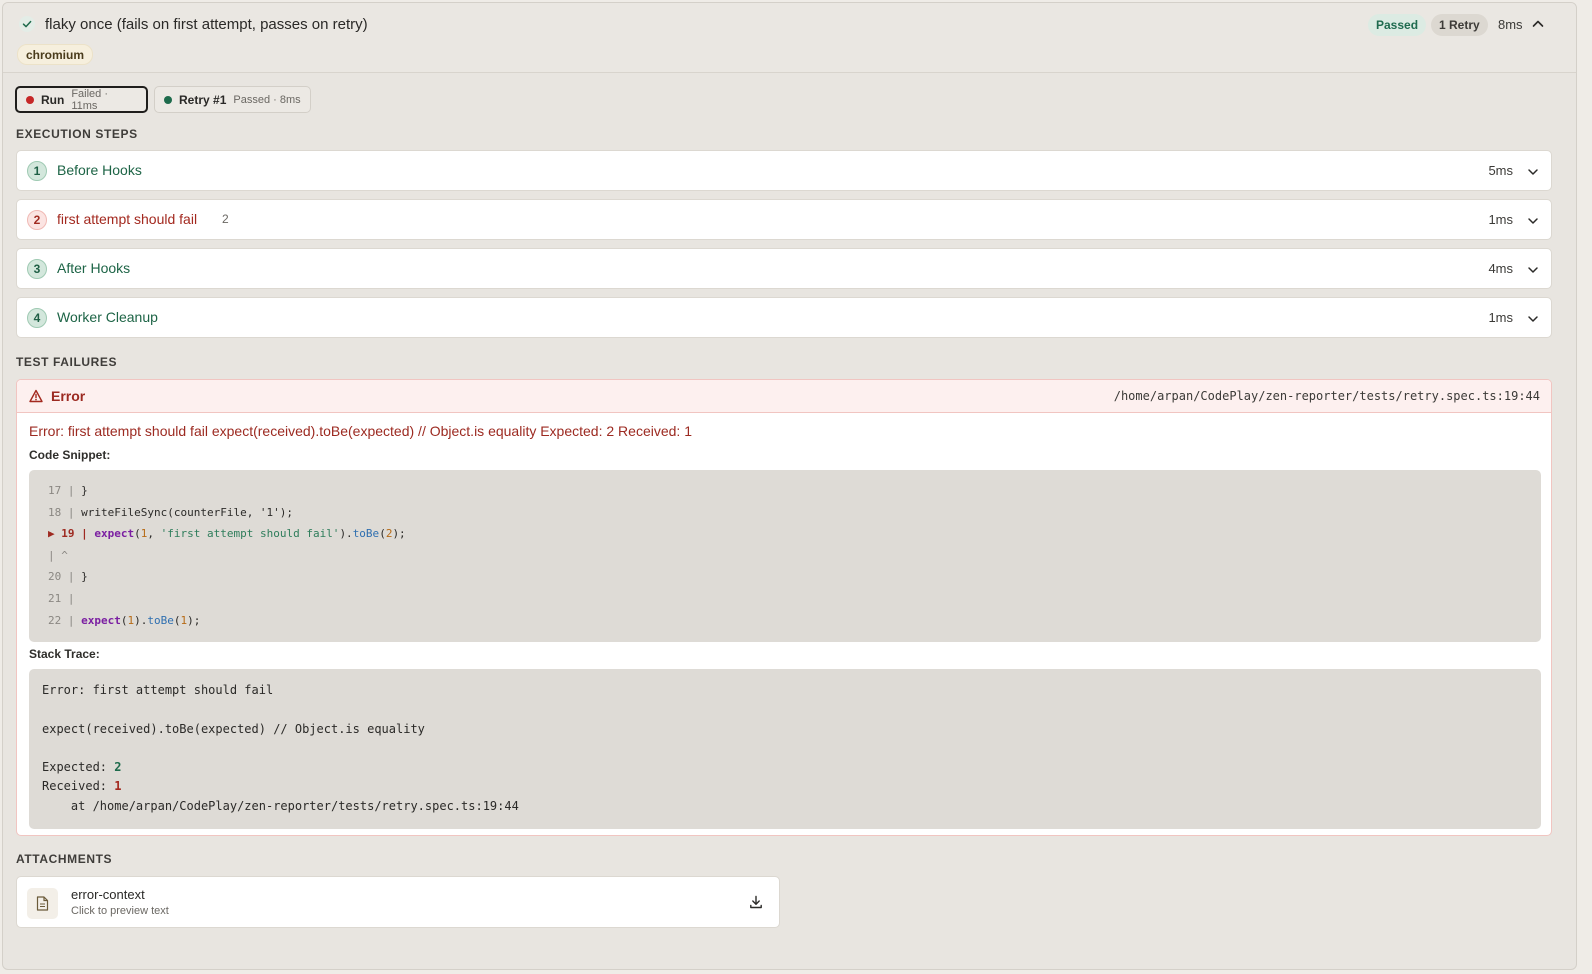  Describe the element at coordinates (82, 767) in the screenshot. I see `stack-expected: Expected: 2` at that location.